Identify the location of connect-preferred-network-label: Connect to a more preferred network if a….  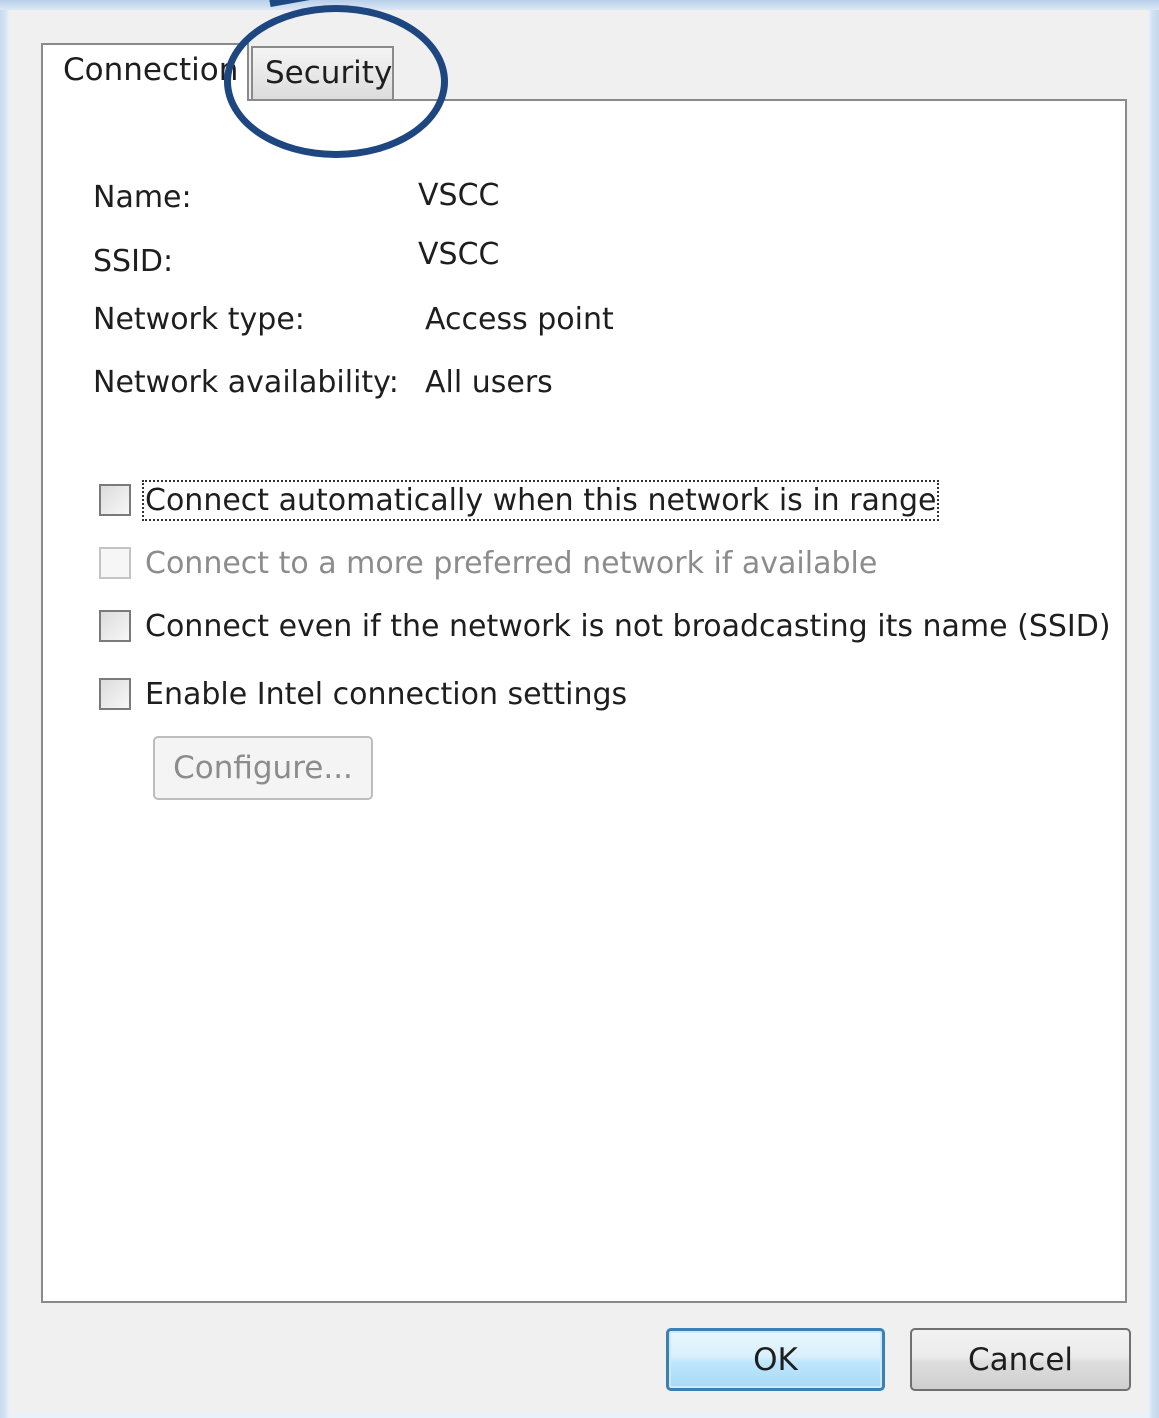
(511, 563).